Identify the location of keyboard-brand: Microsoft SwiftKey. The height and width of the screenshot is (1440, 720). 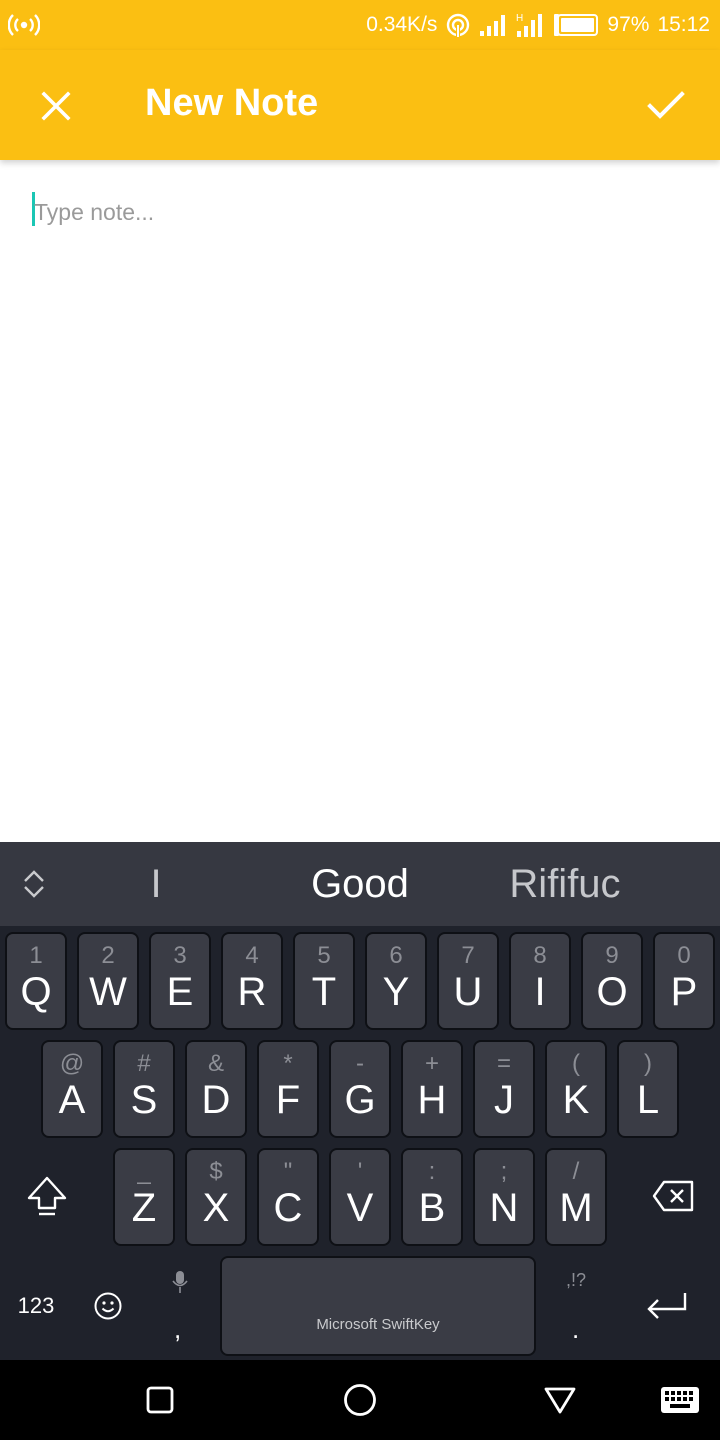
(378, 1324).